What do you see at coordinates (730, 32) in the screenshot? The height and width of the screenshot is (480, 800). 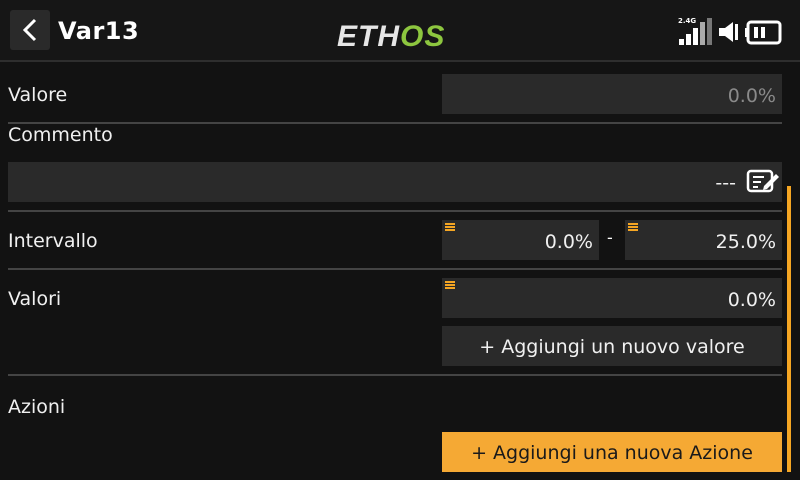 I see `speaker-icon` at bounding box center [730, 32].